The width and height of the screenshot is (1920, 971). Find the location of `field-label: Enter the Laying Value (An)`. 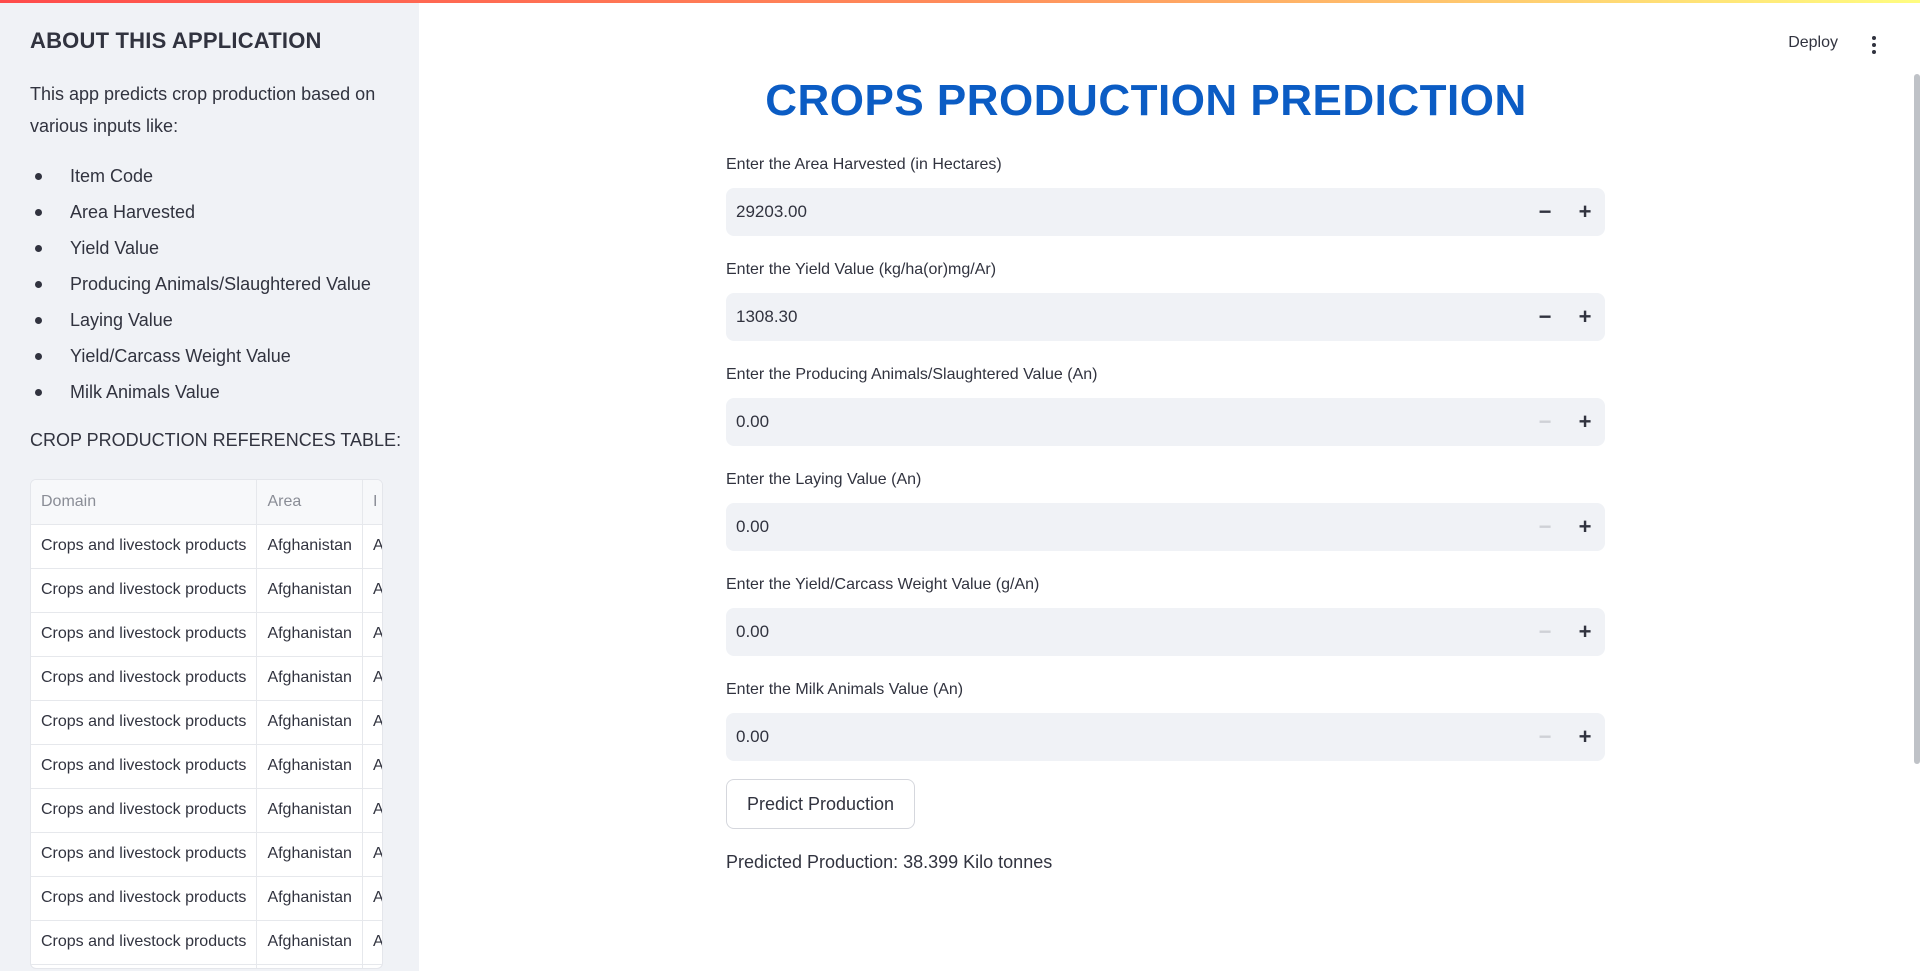

field-label: Enter the Laying Value (An) is located at coordinates (824, 479).